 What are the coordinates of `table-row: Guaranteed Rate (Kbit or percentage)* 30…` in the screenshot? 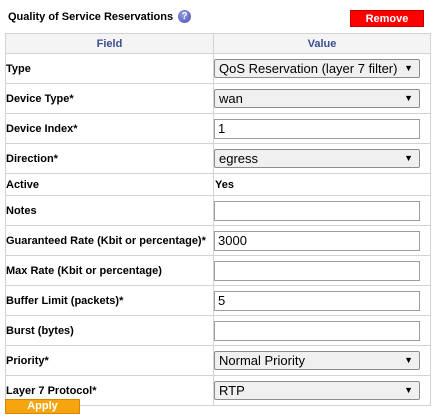 It's located at (218, 240).